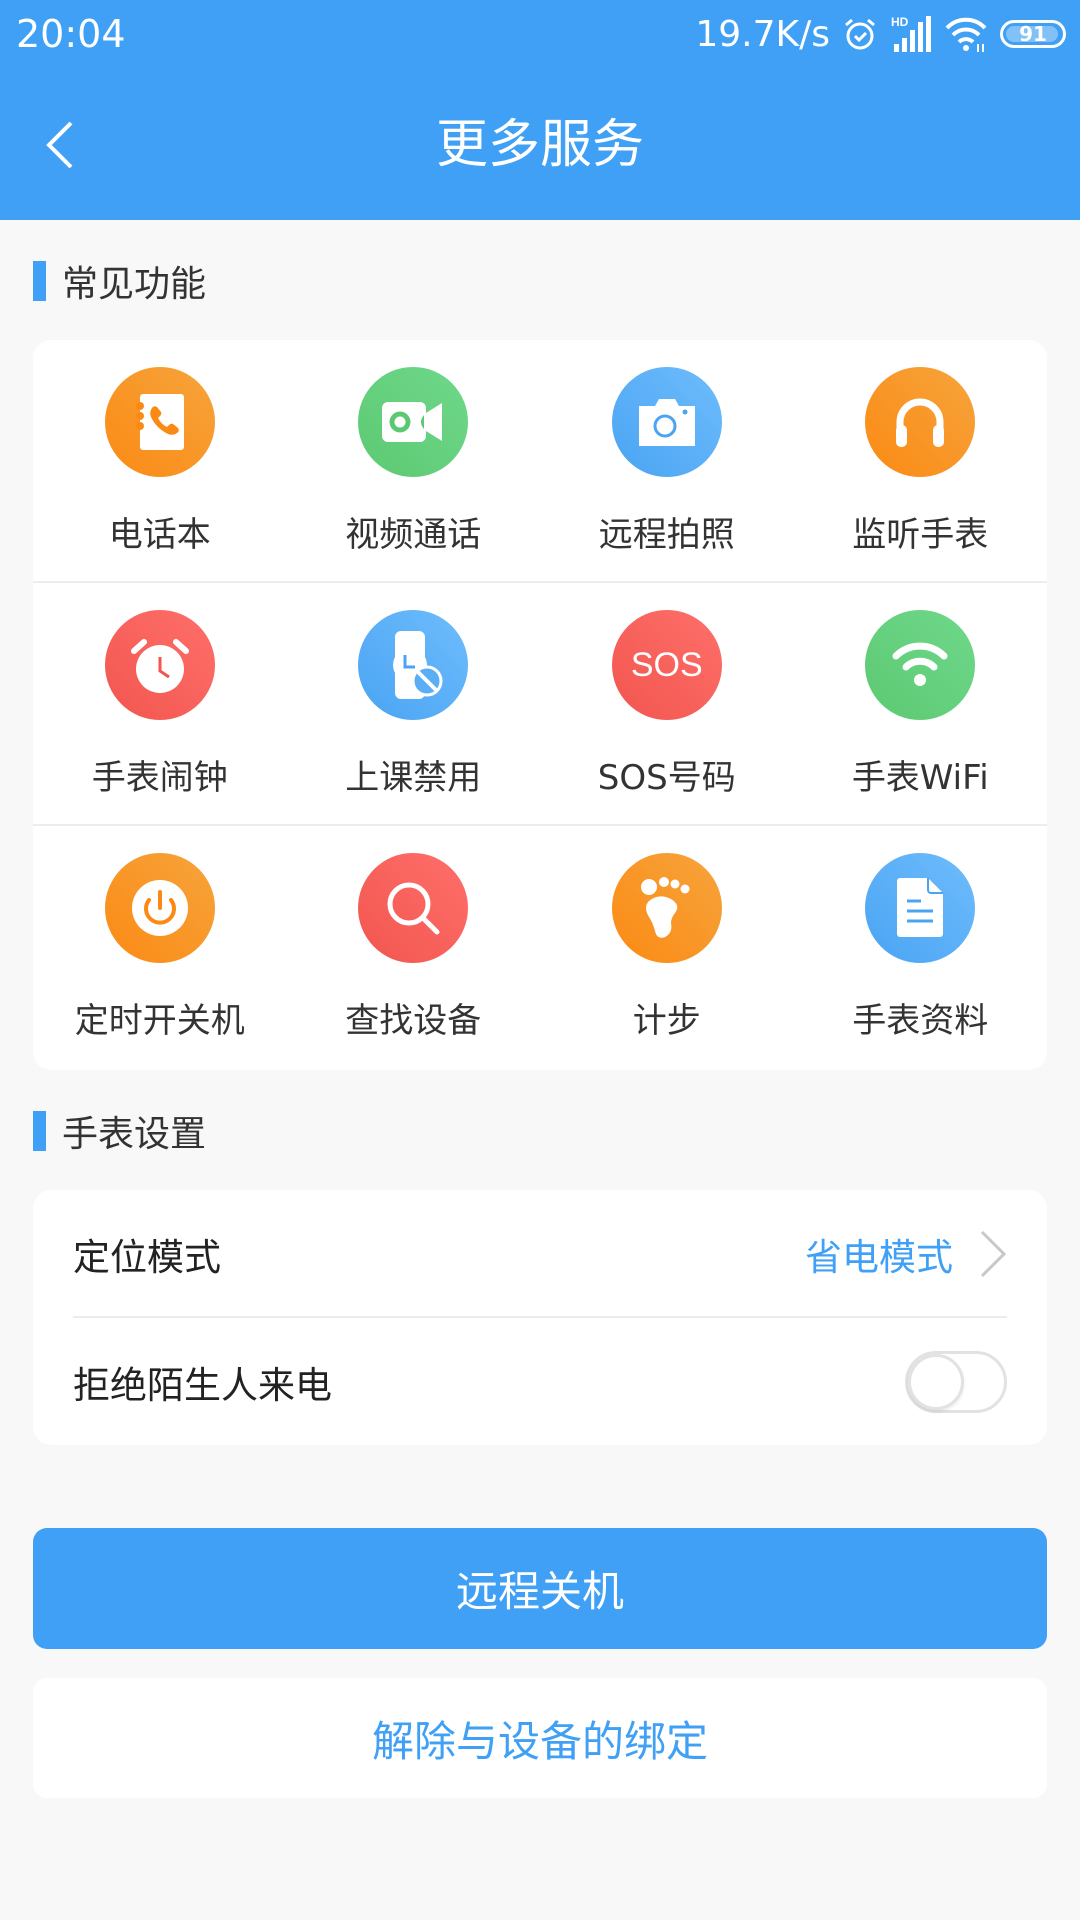 This screenshot has width=1080, height=1920. I want to click on feature-remote-photo: 远程拍照, so click(667, 460).